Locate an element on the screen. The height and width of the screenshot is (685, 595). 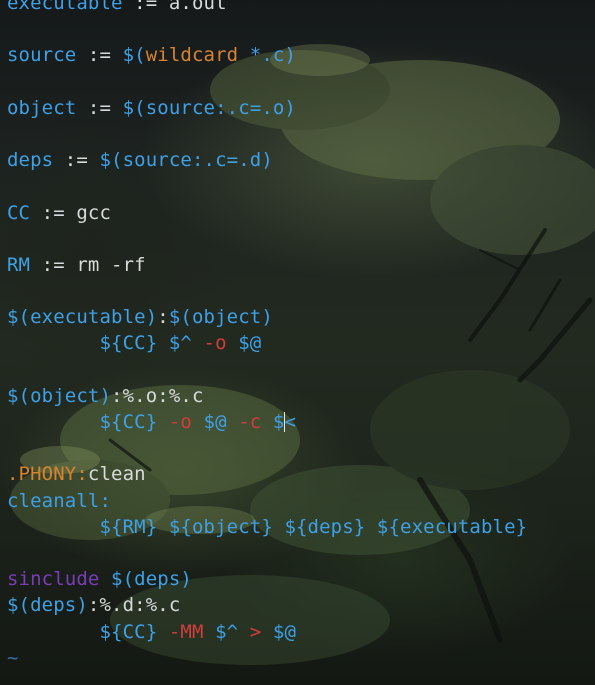
variable-token: *.c) is located at coordinates (267, 55).